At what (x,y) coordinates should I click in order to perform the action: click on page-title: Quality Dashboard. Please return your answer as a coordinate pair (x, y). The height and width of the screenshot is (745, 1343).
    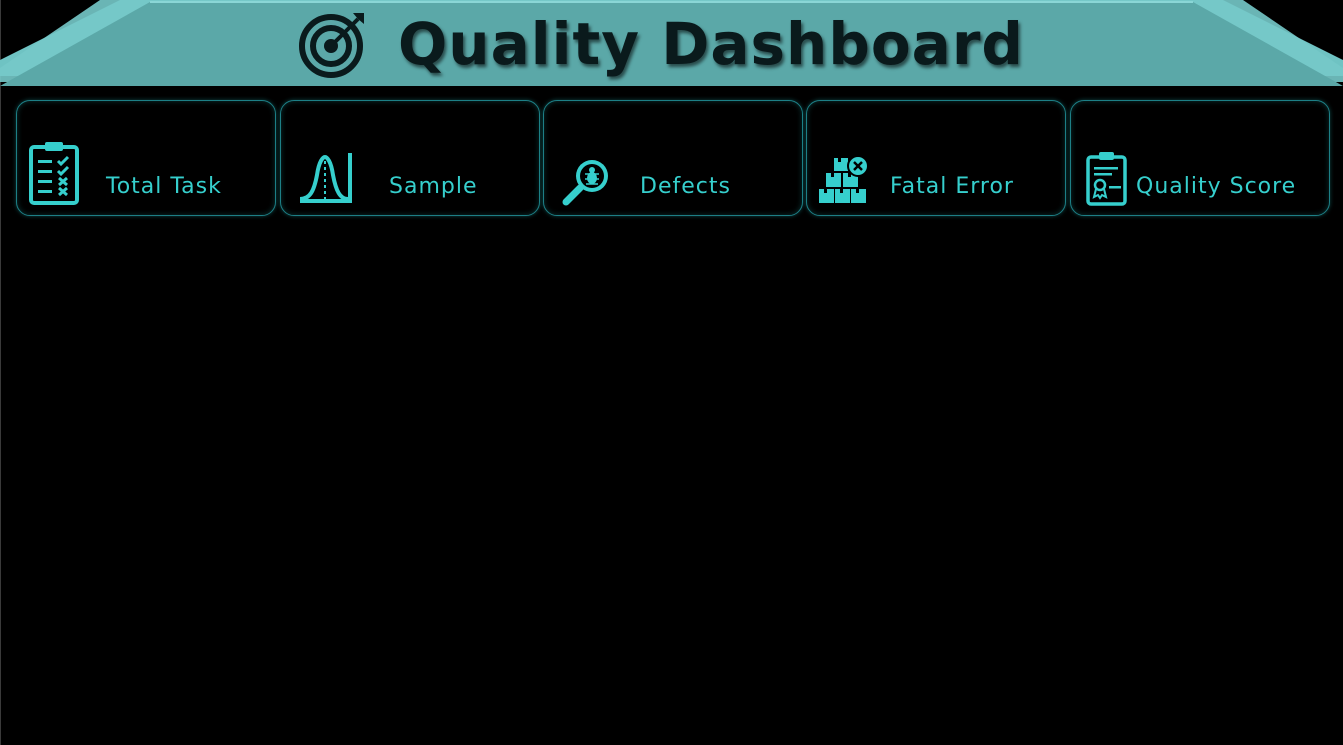
    Looking at the image, I should click on (711, 44).